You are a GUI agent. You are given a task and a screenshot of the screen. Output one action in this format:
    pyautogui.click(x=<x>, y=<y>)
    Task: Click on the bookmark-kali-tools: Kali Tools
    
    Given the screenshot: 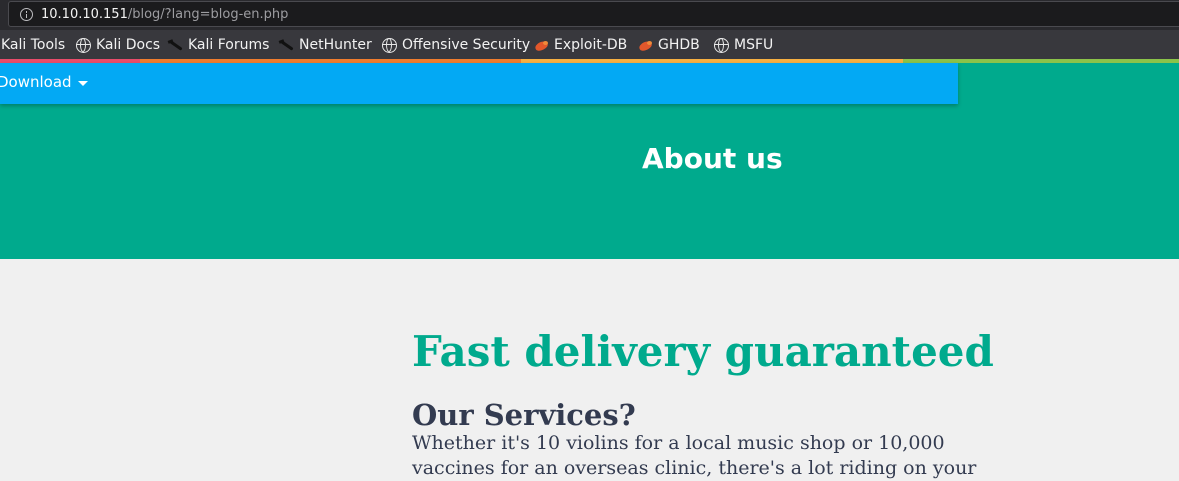 What is the action you would take?
    pyautogui.click(x=33, y=45)
    